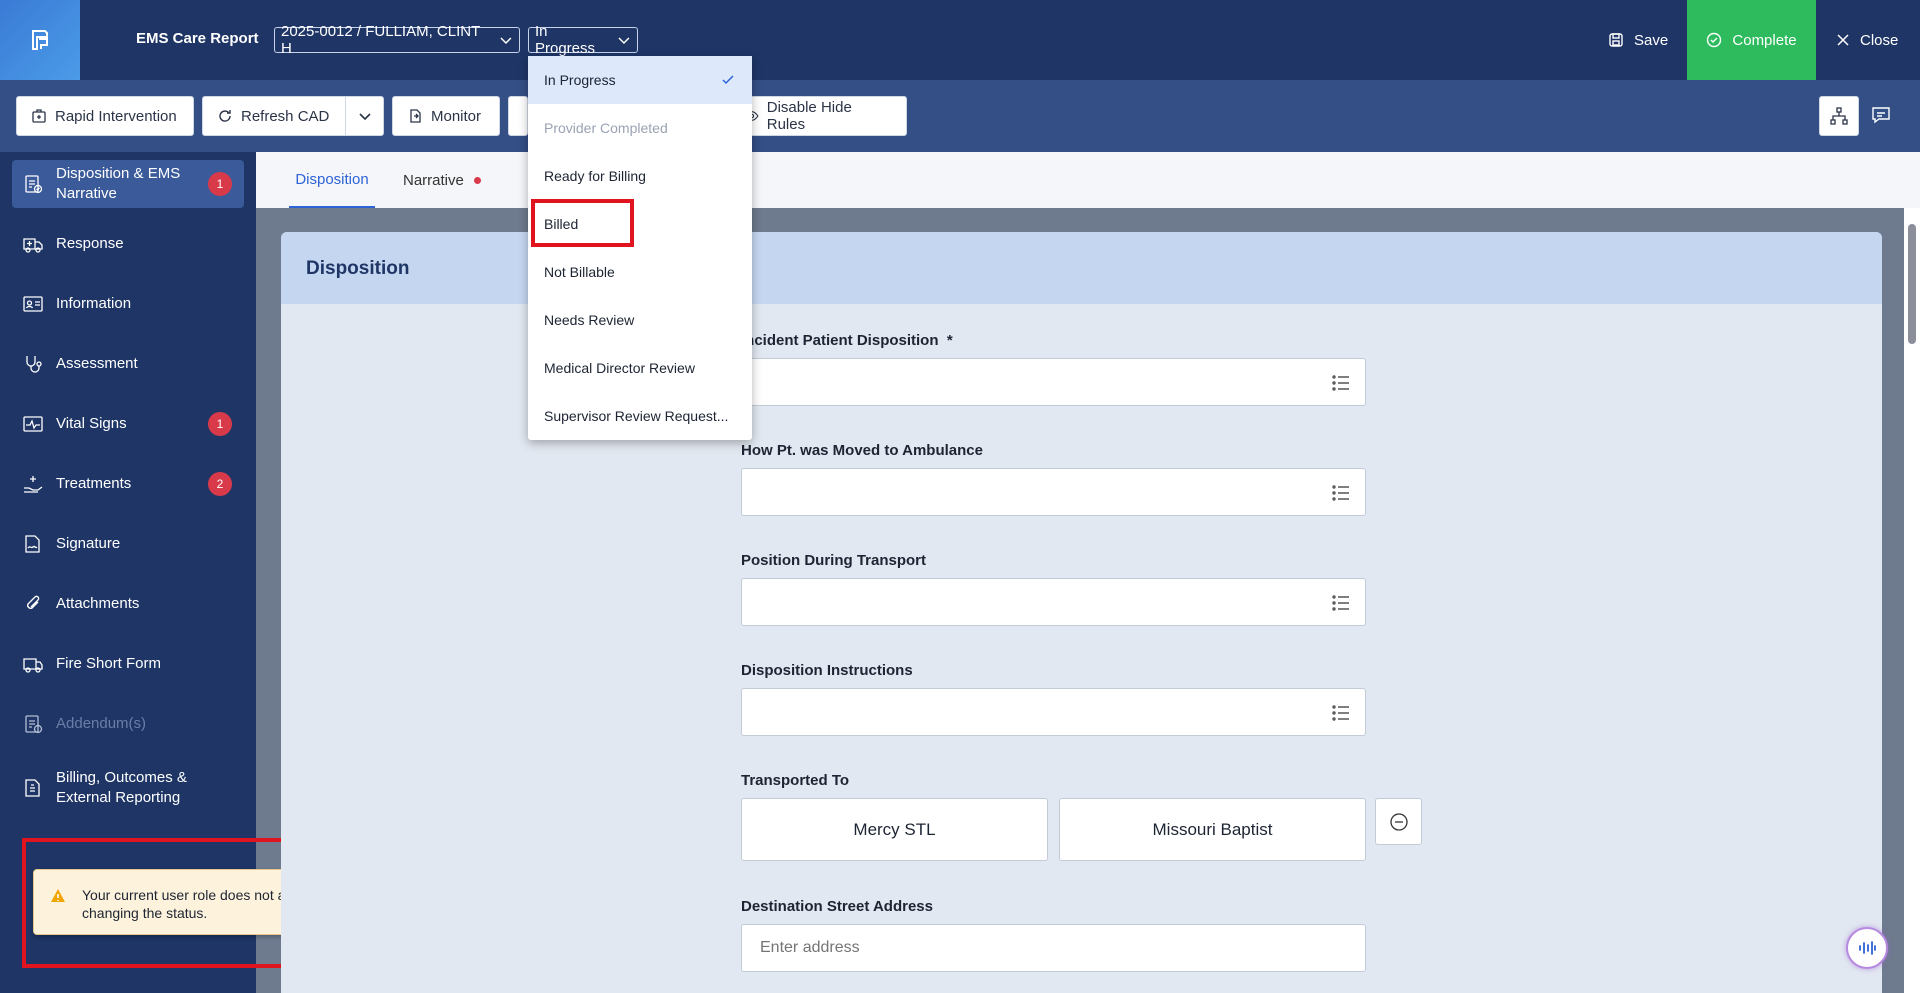  I want to click on complete-label: Complete, so click(1764, 40).